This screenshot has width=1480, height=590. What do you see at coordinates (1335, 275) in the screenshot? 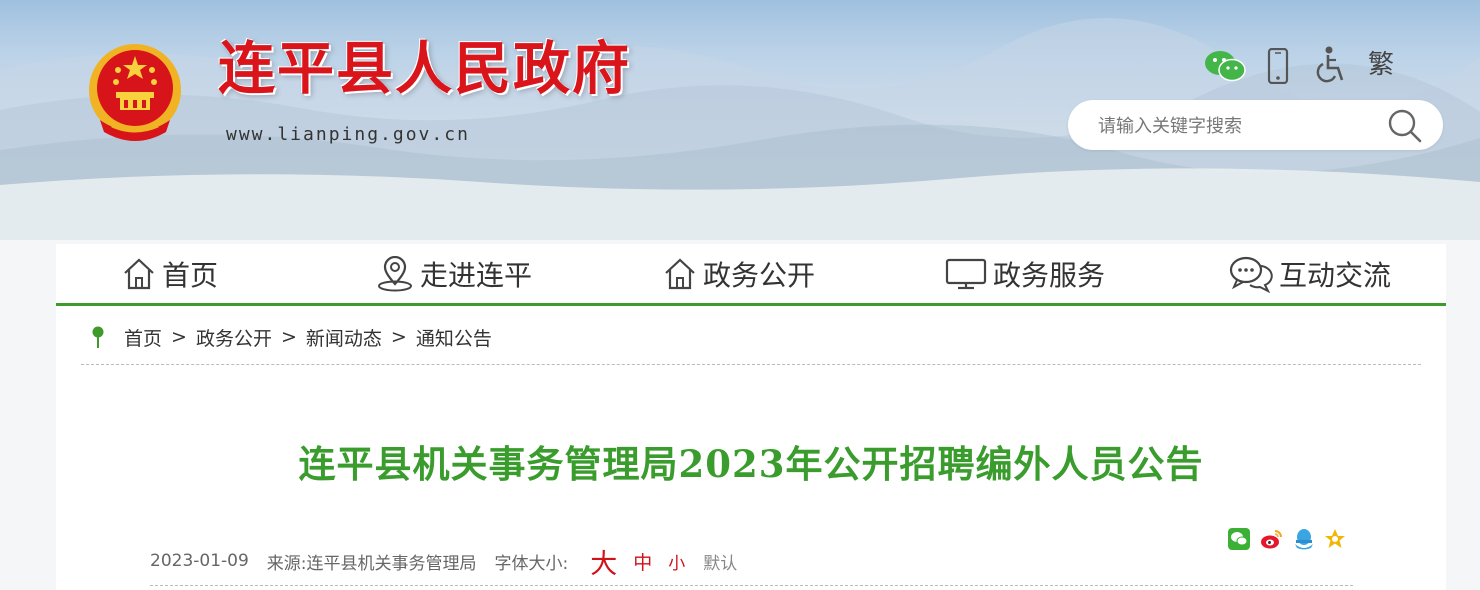
I see `nav-label: 互动交流` at bounding box center [1335, 275].